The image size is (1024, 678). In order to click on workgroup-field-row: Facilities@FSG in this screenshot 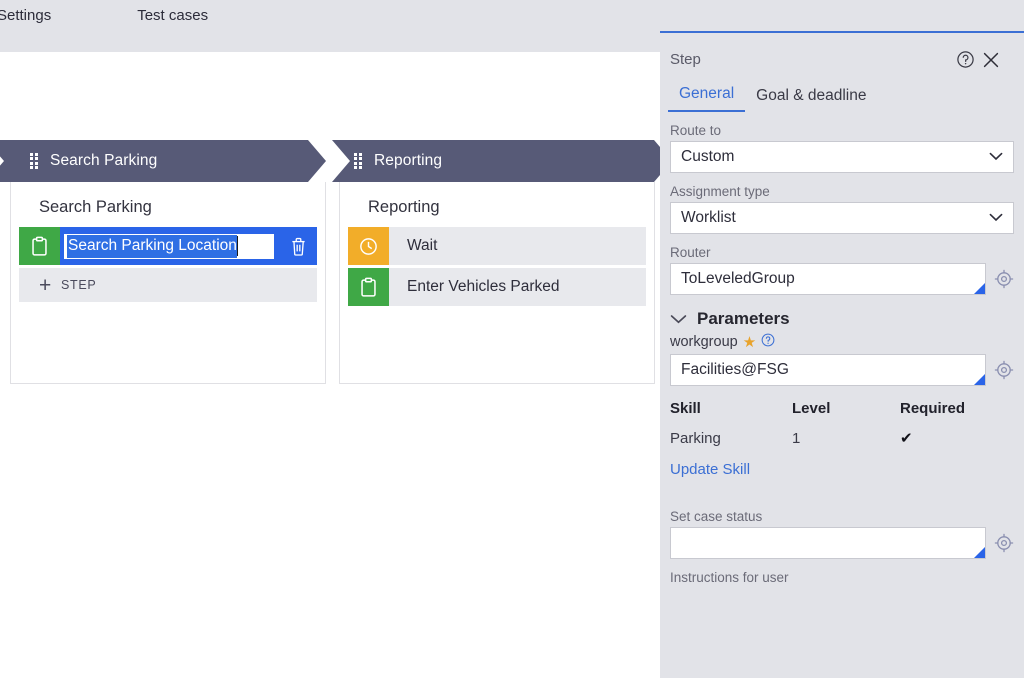, I will do `click(842, 370)`.